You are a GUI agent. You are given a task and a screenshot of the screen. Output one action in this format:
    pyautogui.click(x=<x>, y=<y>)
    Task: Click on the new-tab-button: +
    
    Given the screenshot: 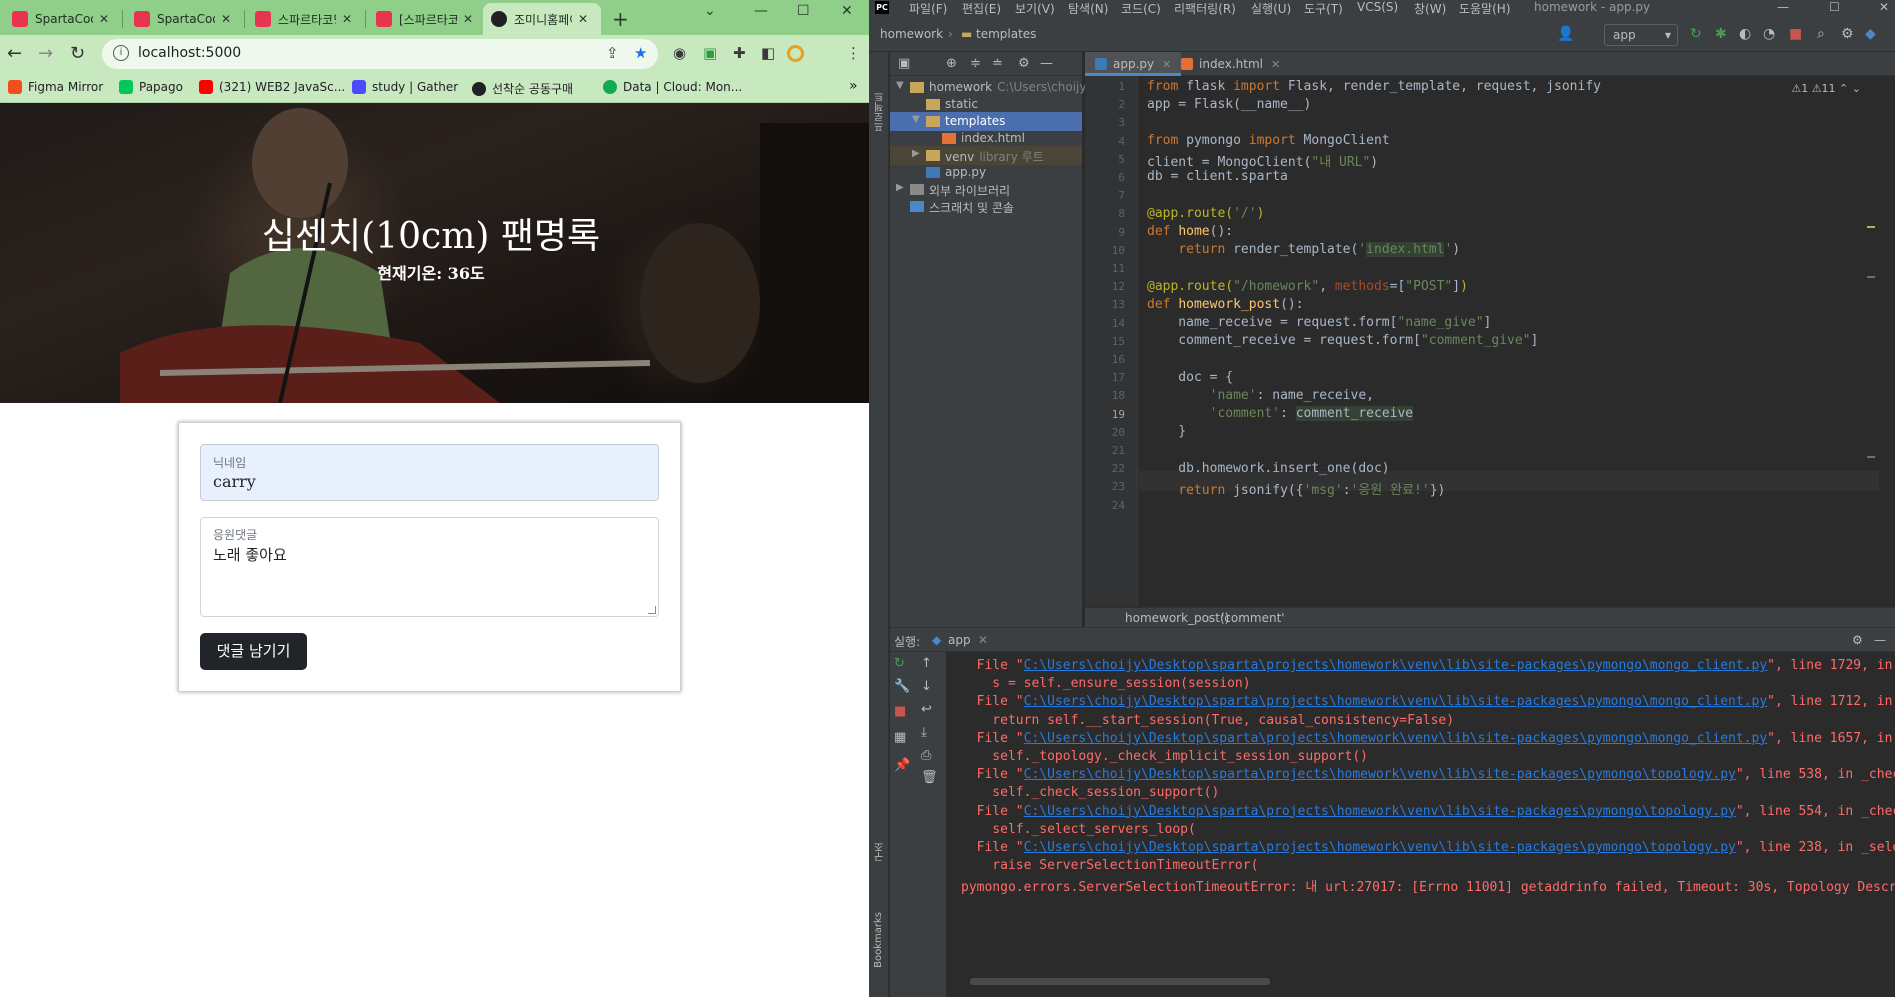 What is the action you would take?
    pyautogui.click(x=620, y=19)
    